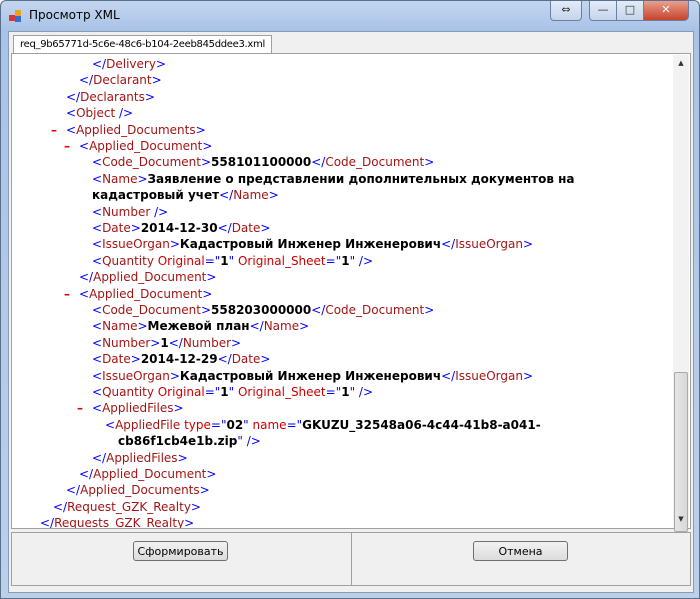 The width and height of the screenshot is (700, 599). I want to click on scrollbar-thumb, so click(681, 452).